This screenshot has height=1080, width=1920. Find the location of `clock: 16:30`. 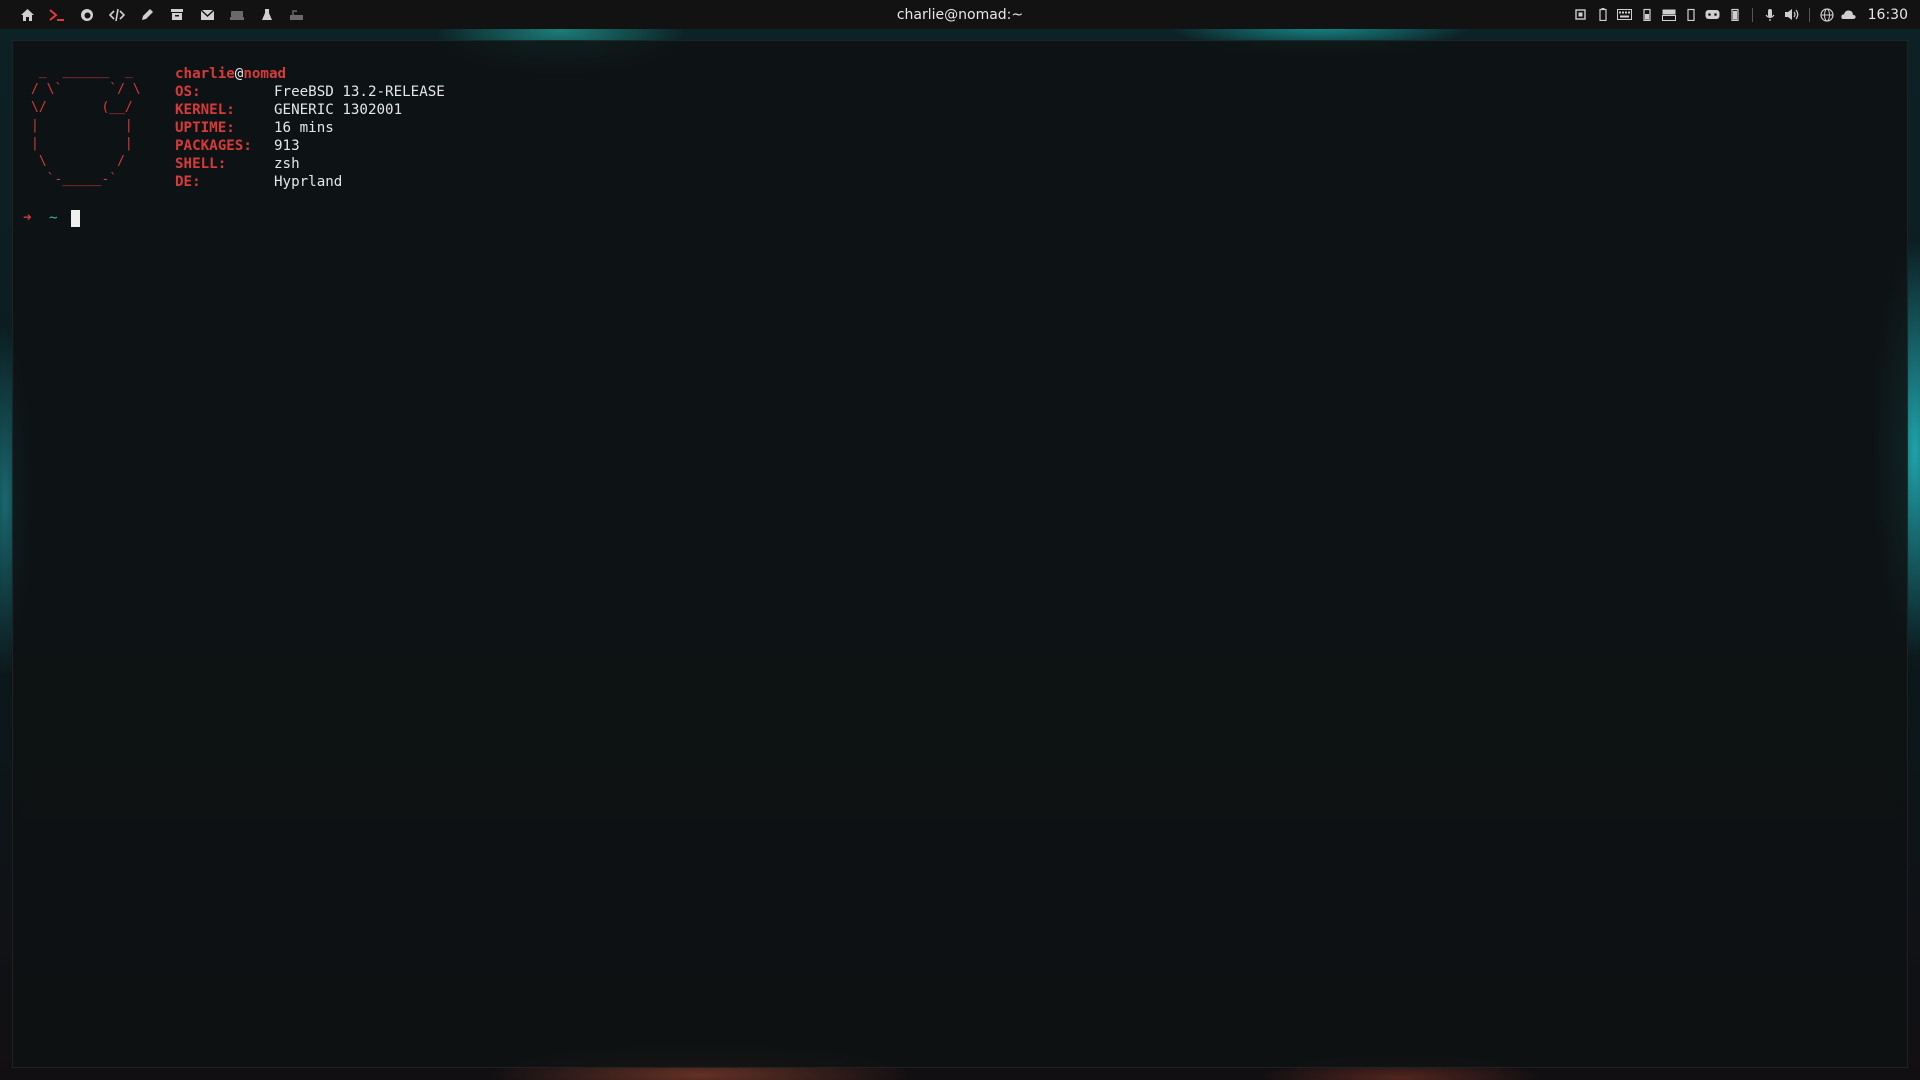

clock: 16:30 is located at coordinates (1888, 15).